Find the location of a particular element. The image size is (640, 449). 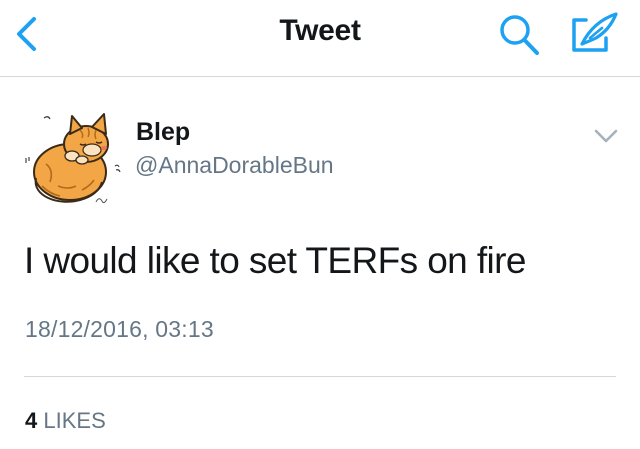

avatar is located at coordinates (72, 155).